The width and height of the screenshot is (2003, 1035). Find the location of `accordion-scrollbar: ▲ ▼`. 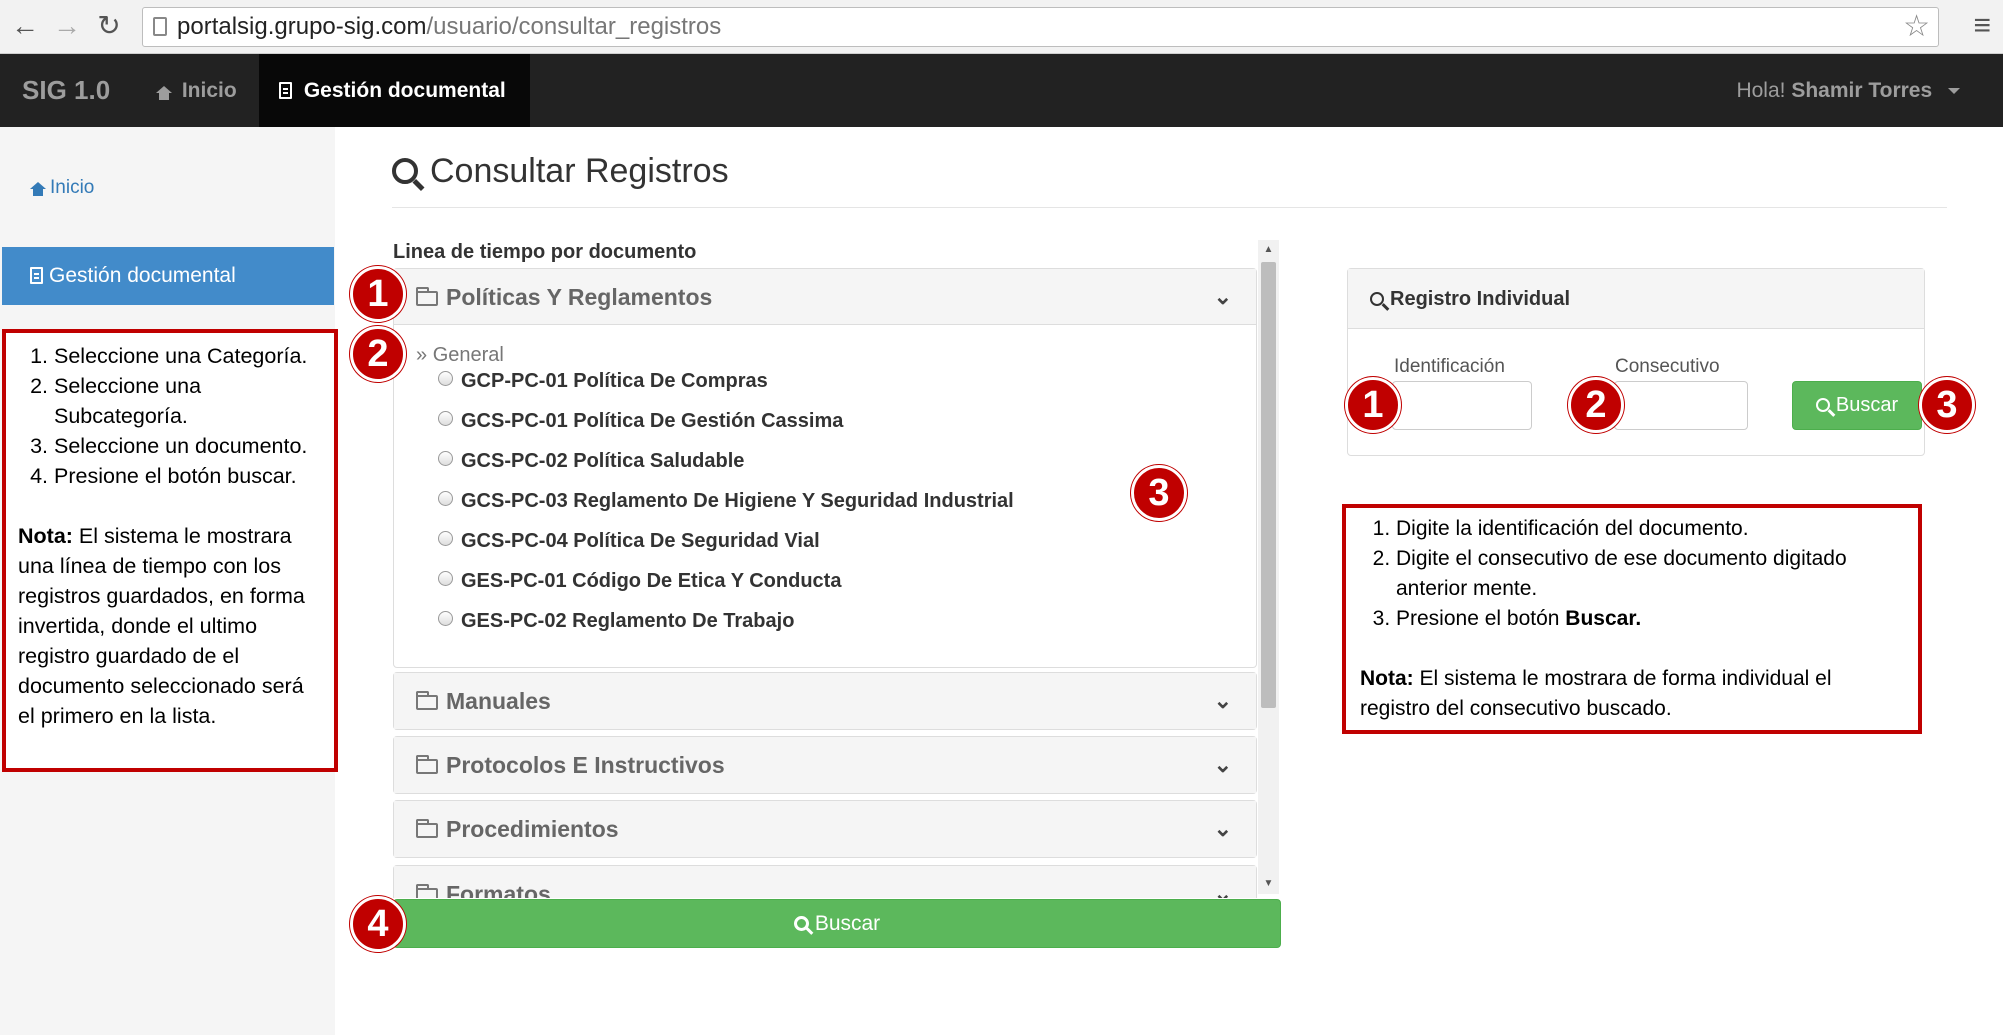

accordion-scrollbar: ▲ ▼ is located at coordinates (1268, 567).